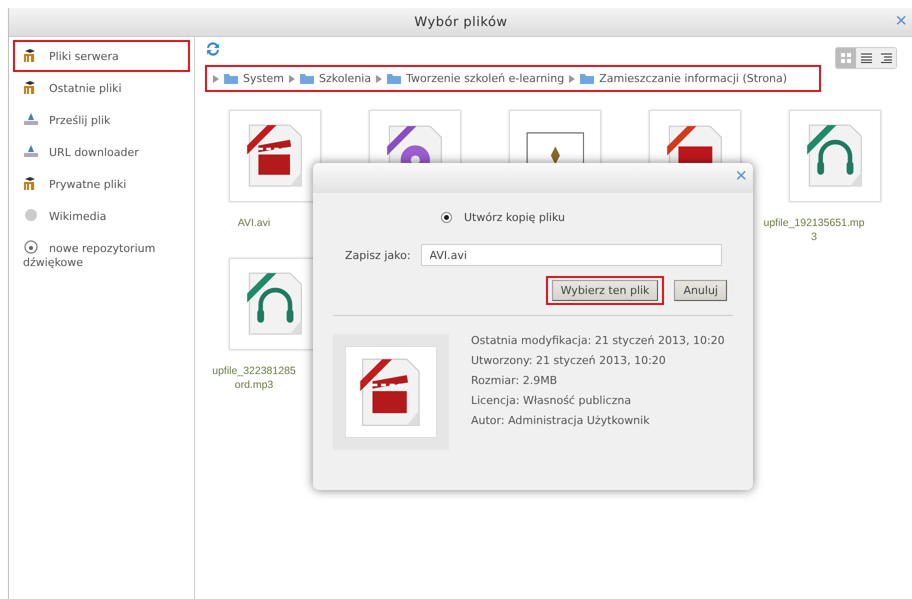  Describe the element at coordinates (101, 255) in the screenshot. I see `sidebar-item: nowe repozytorium dźwiękowe` at that location.